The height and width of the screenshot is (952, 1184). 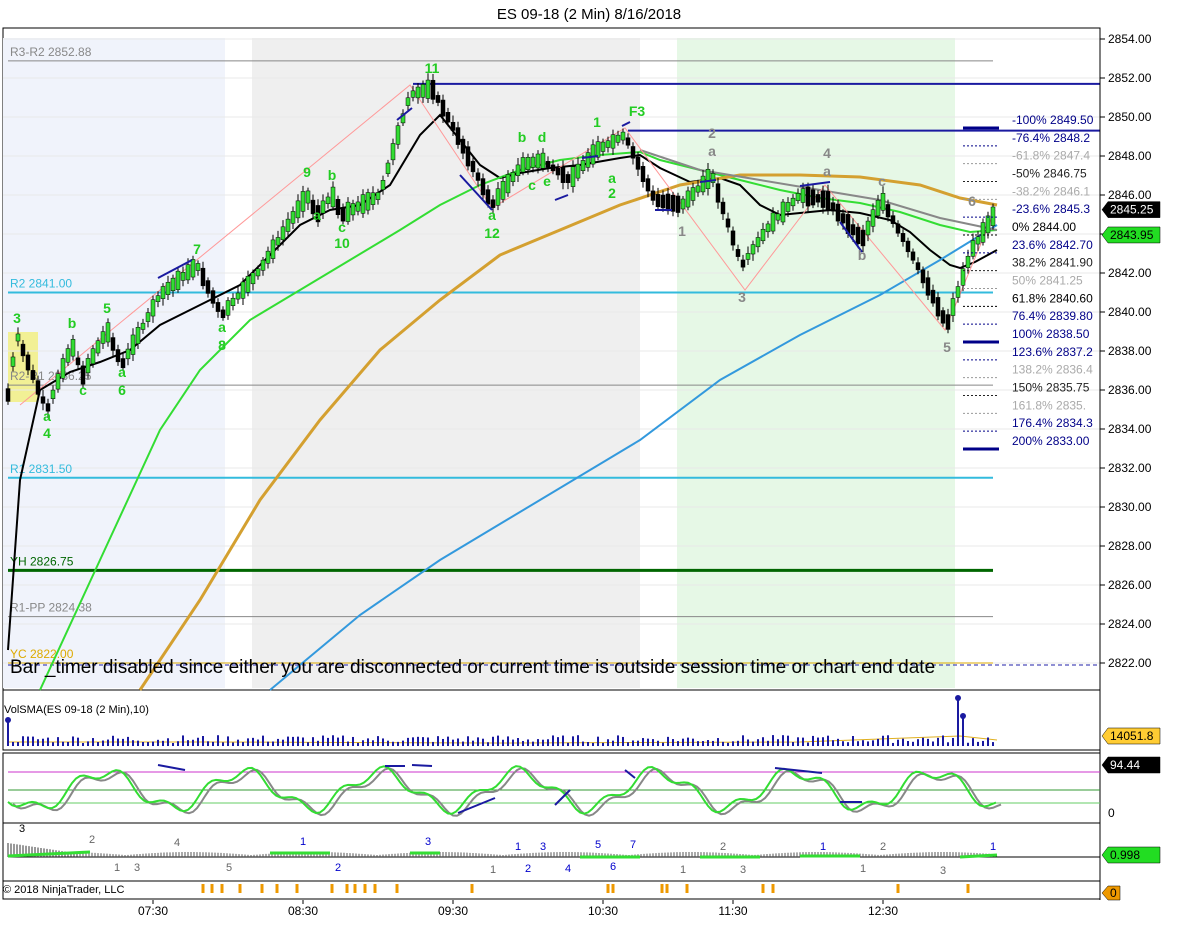 What do you see at coordinates (342, 227) in the screenshot?
I see `wave-label: c` at bounding box center [342, 227].